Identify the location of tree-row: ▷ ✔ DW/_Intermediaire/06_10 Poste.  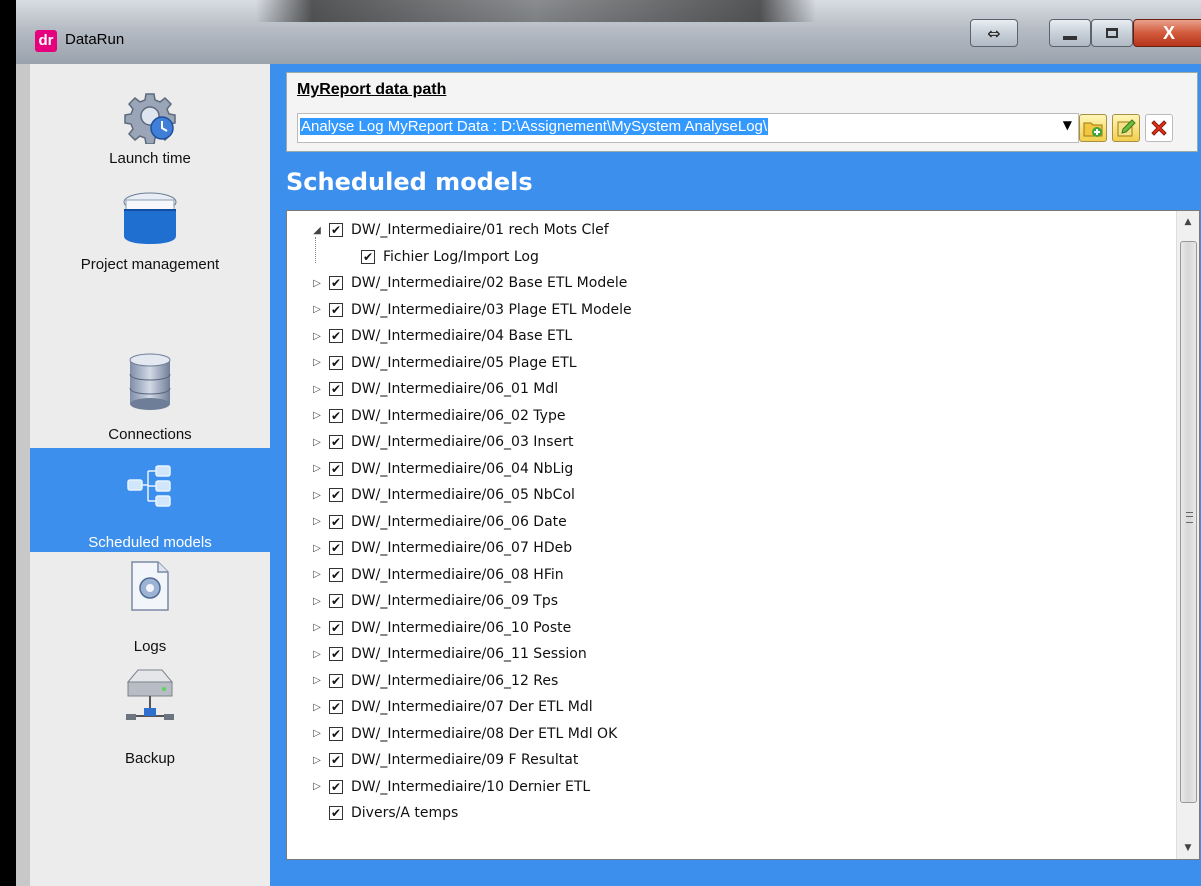
(744, 628).